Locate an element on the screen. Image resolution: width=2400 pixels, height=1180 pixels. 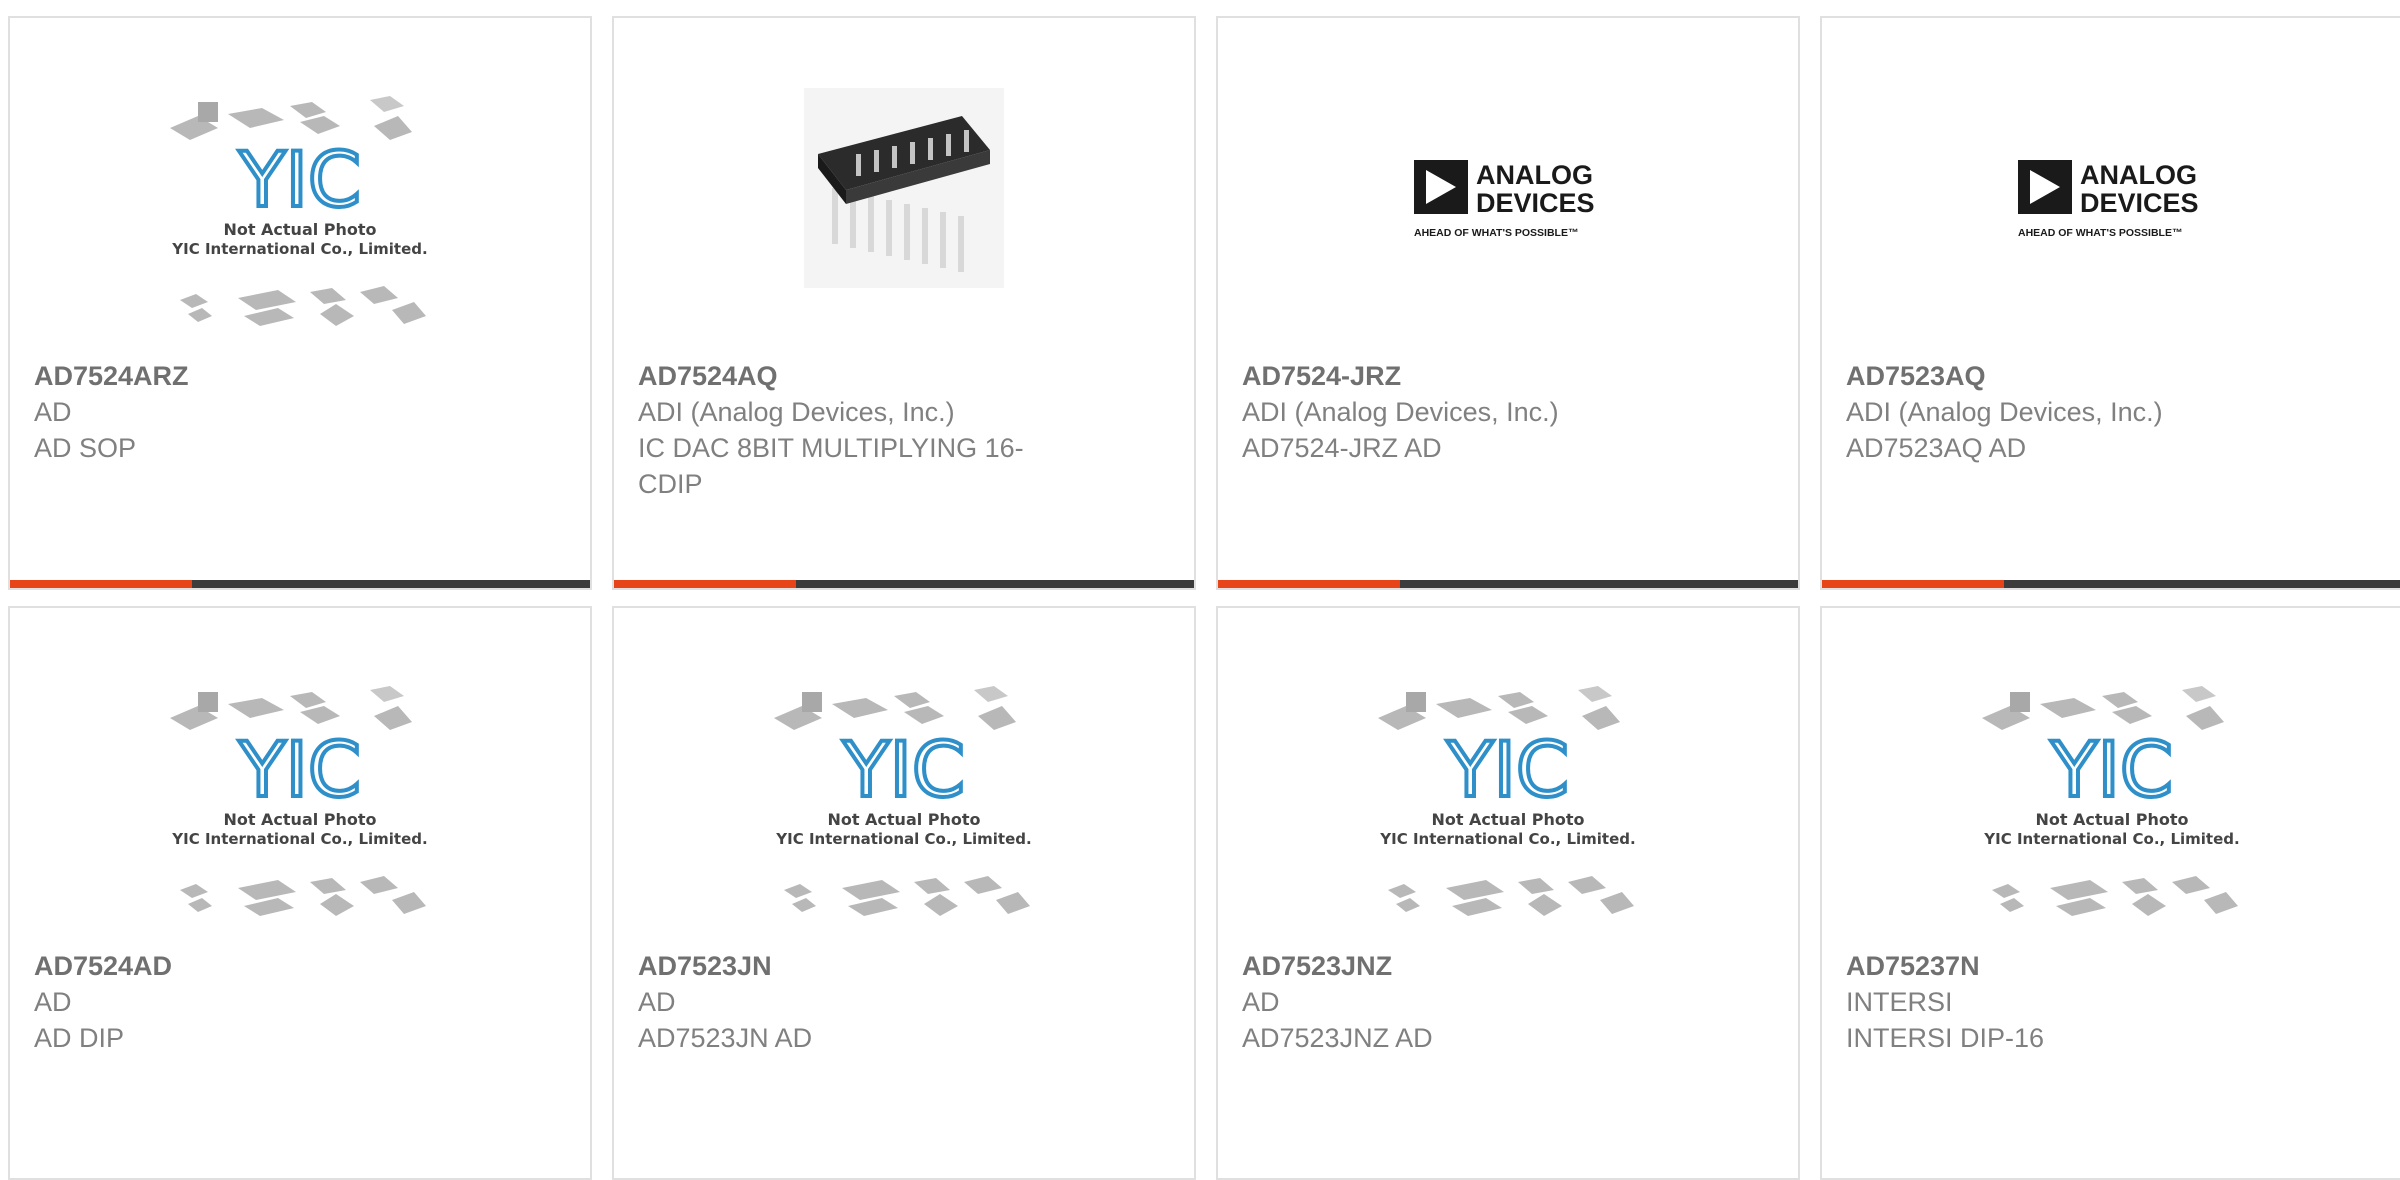
product-text: AD7523JN AD AD7523JN AD is located at coordinates (858, 1002).